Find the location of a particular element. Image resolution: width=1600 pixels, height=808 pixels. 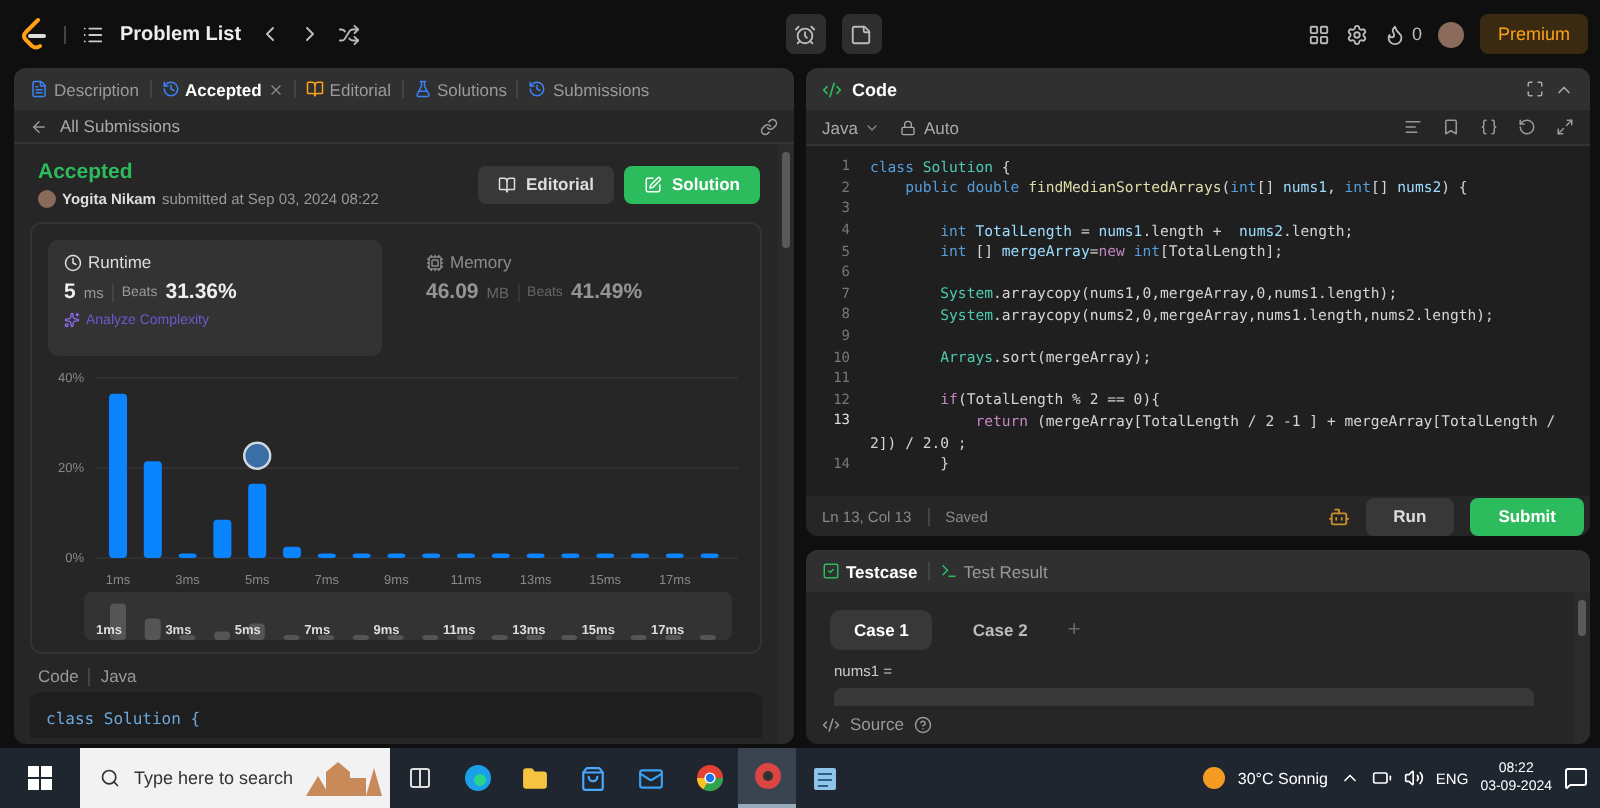

taskbar-search-field: Type here to search is located at coordinates (235, 778).